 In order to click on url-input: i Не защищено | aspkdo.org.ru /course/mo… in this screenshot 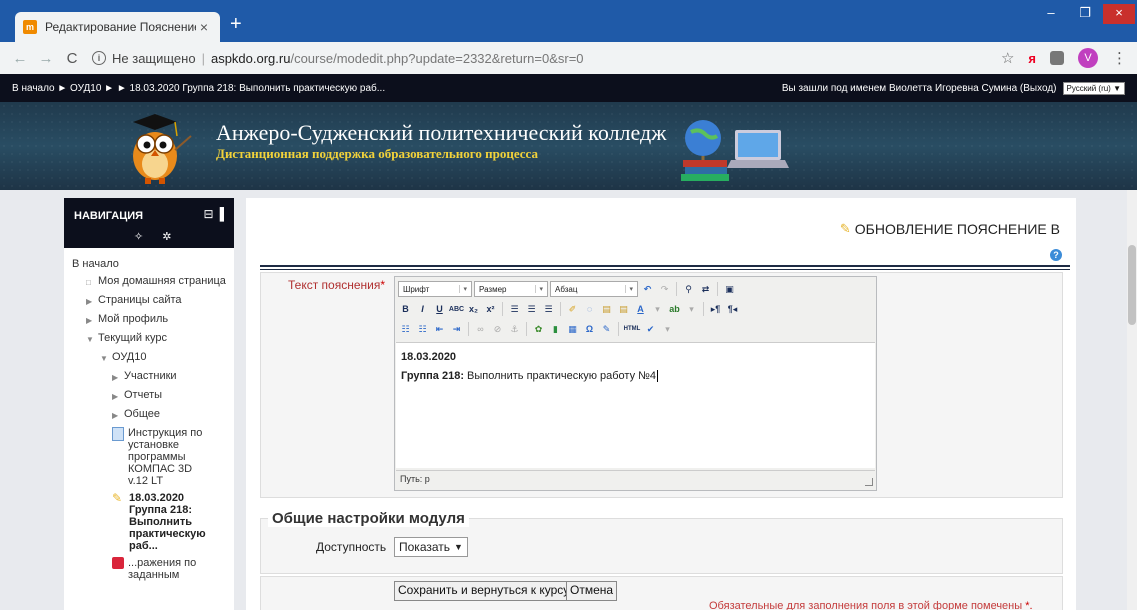, I will do `click(541, 58)`.